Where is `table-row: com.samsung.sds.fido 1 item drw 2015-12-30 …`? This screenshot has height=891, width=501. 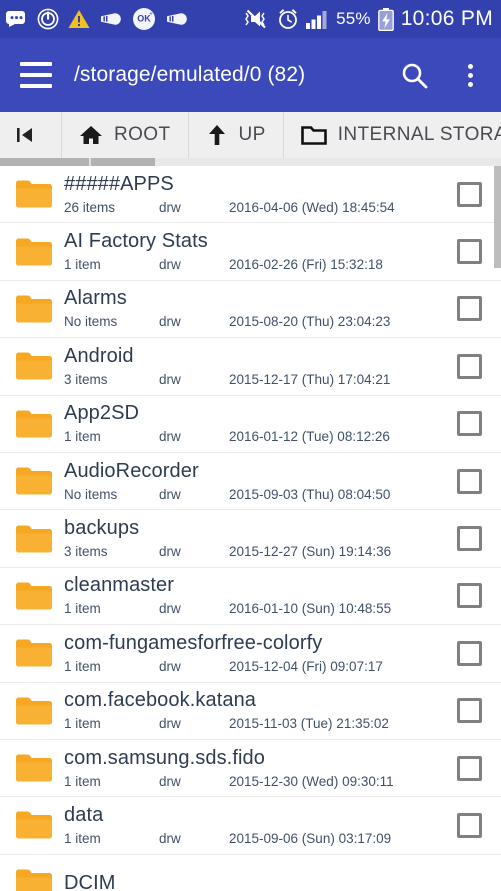
table-row: com.samsung.sds.fido 1 item drw 2015-12-30 … is located at coordinates (250, 768).